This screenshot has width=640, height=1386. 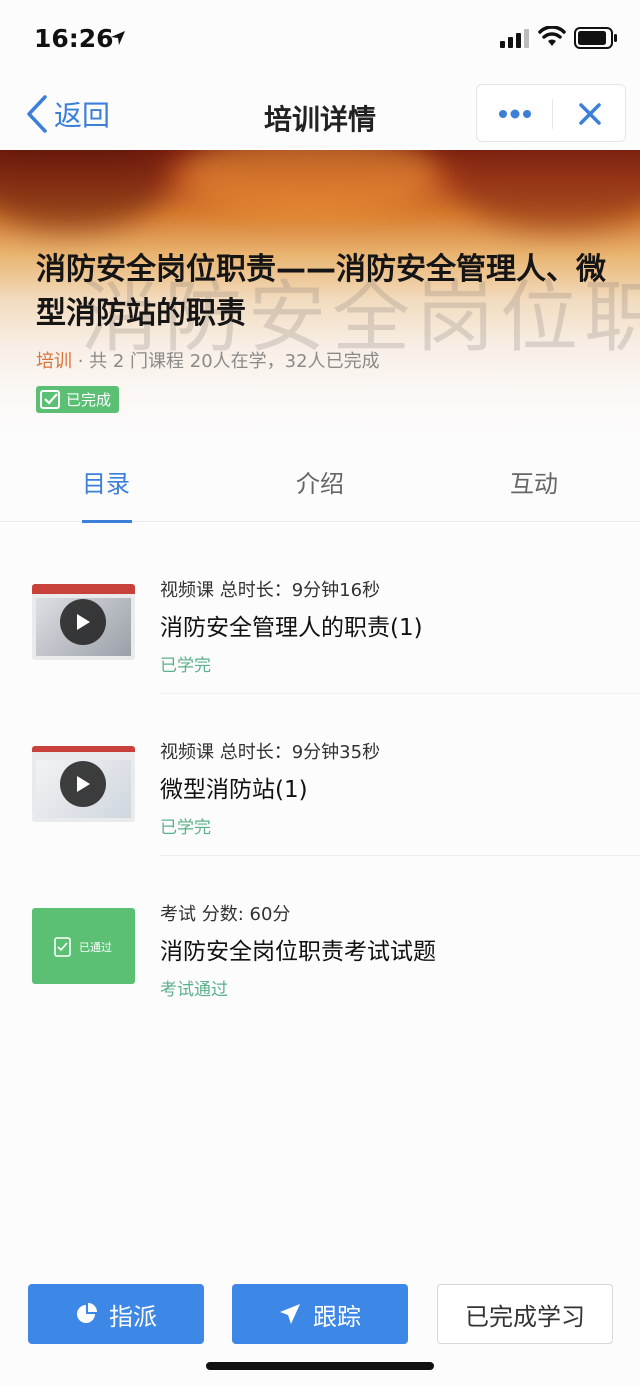 What do you see at coordinates (194, 990) in the screenshot?
I see `item-status: 考试通过` at bounding box center [194, 990].